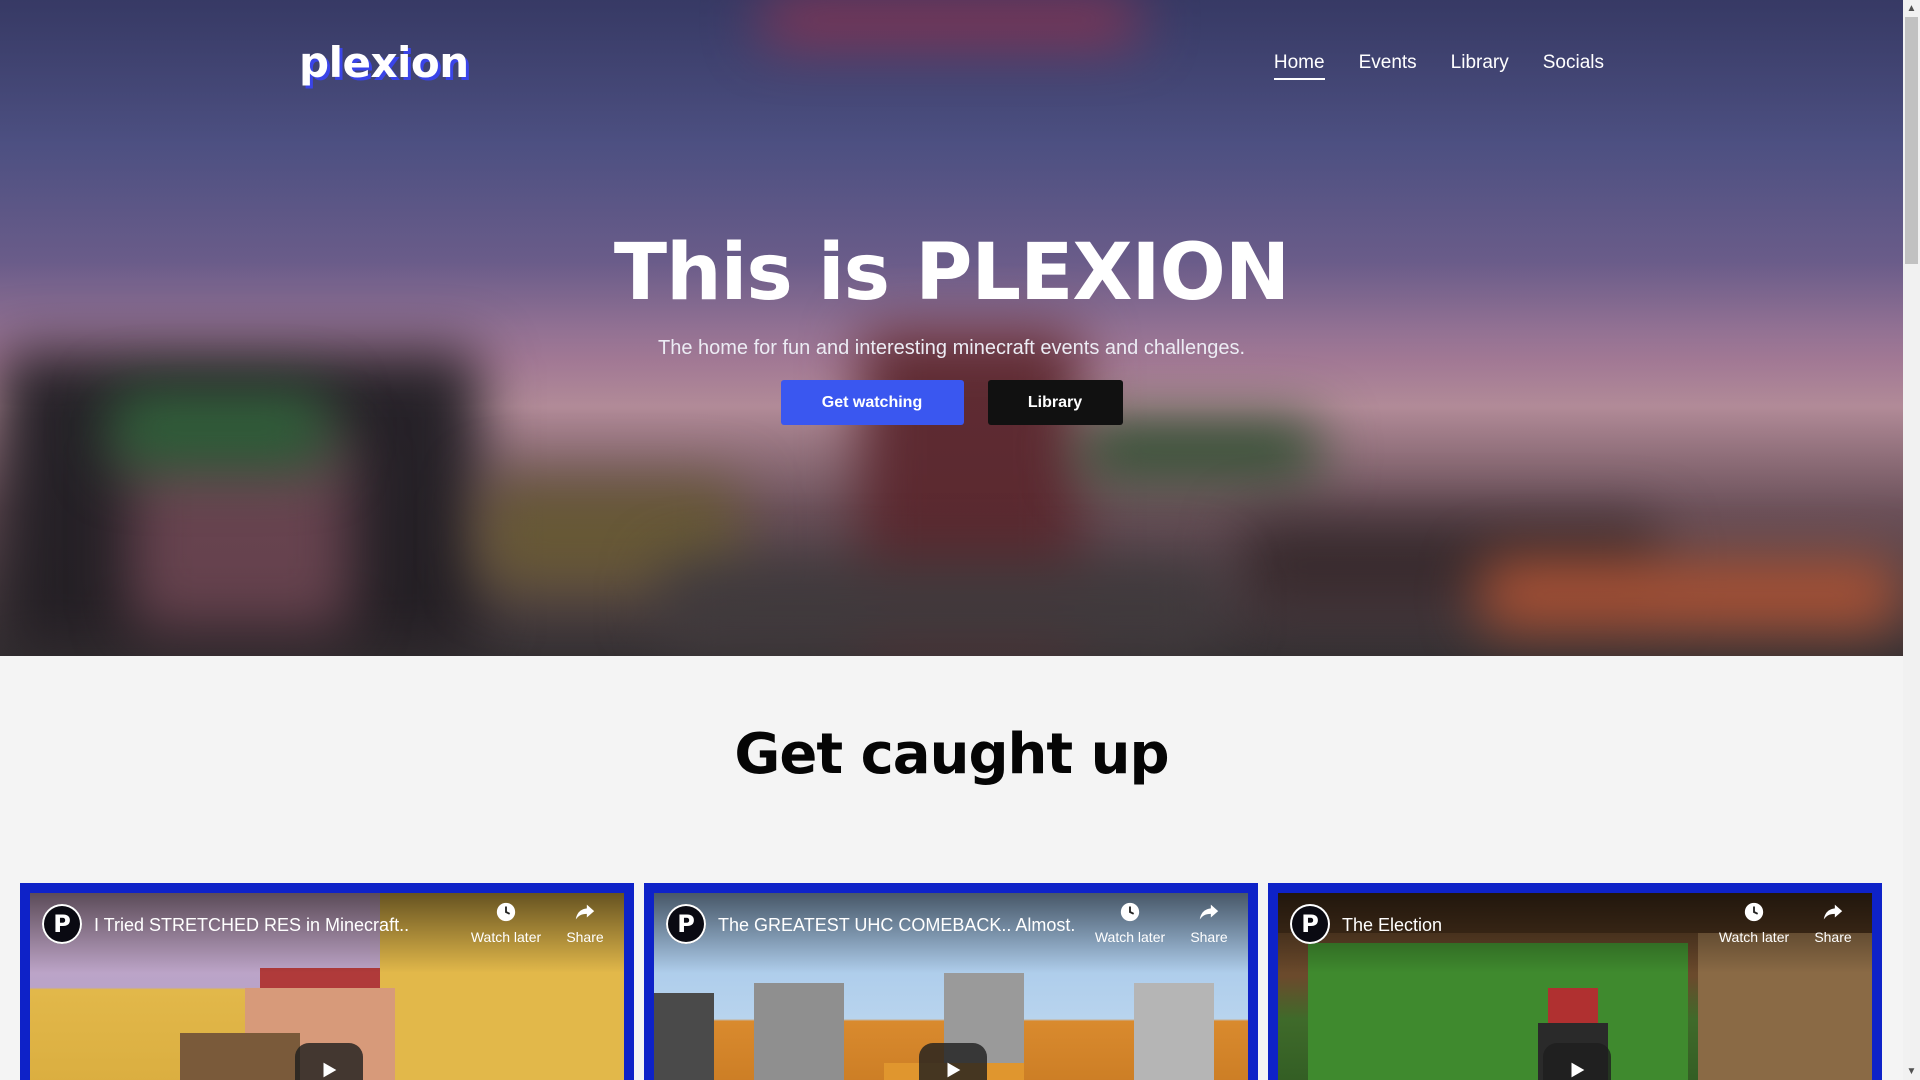 The width and height of the screenshot is (1920, 1080). I want to click on logo: plexion, so click(384, 62).